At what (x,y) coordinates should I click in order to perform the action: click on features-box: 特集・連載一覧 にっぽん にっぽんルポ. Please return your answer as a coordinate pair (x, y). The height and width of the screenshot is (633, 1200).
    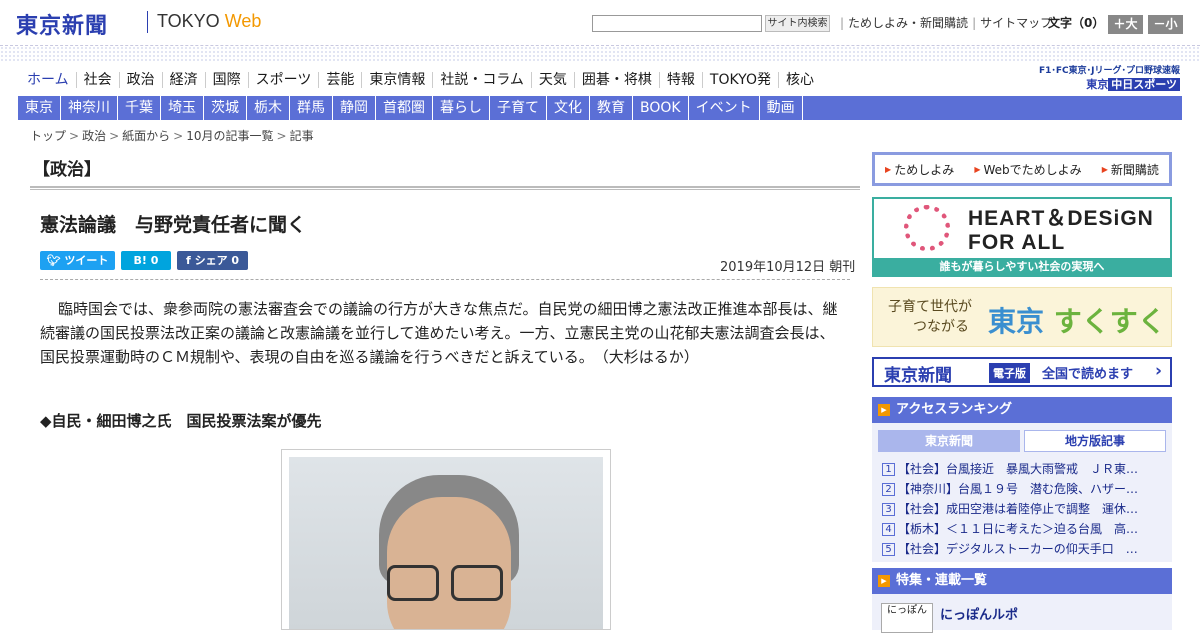
    Looking at the image, I should click on (1022, 600).